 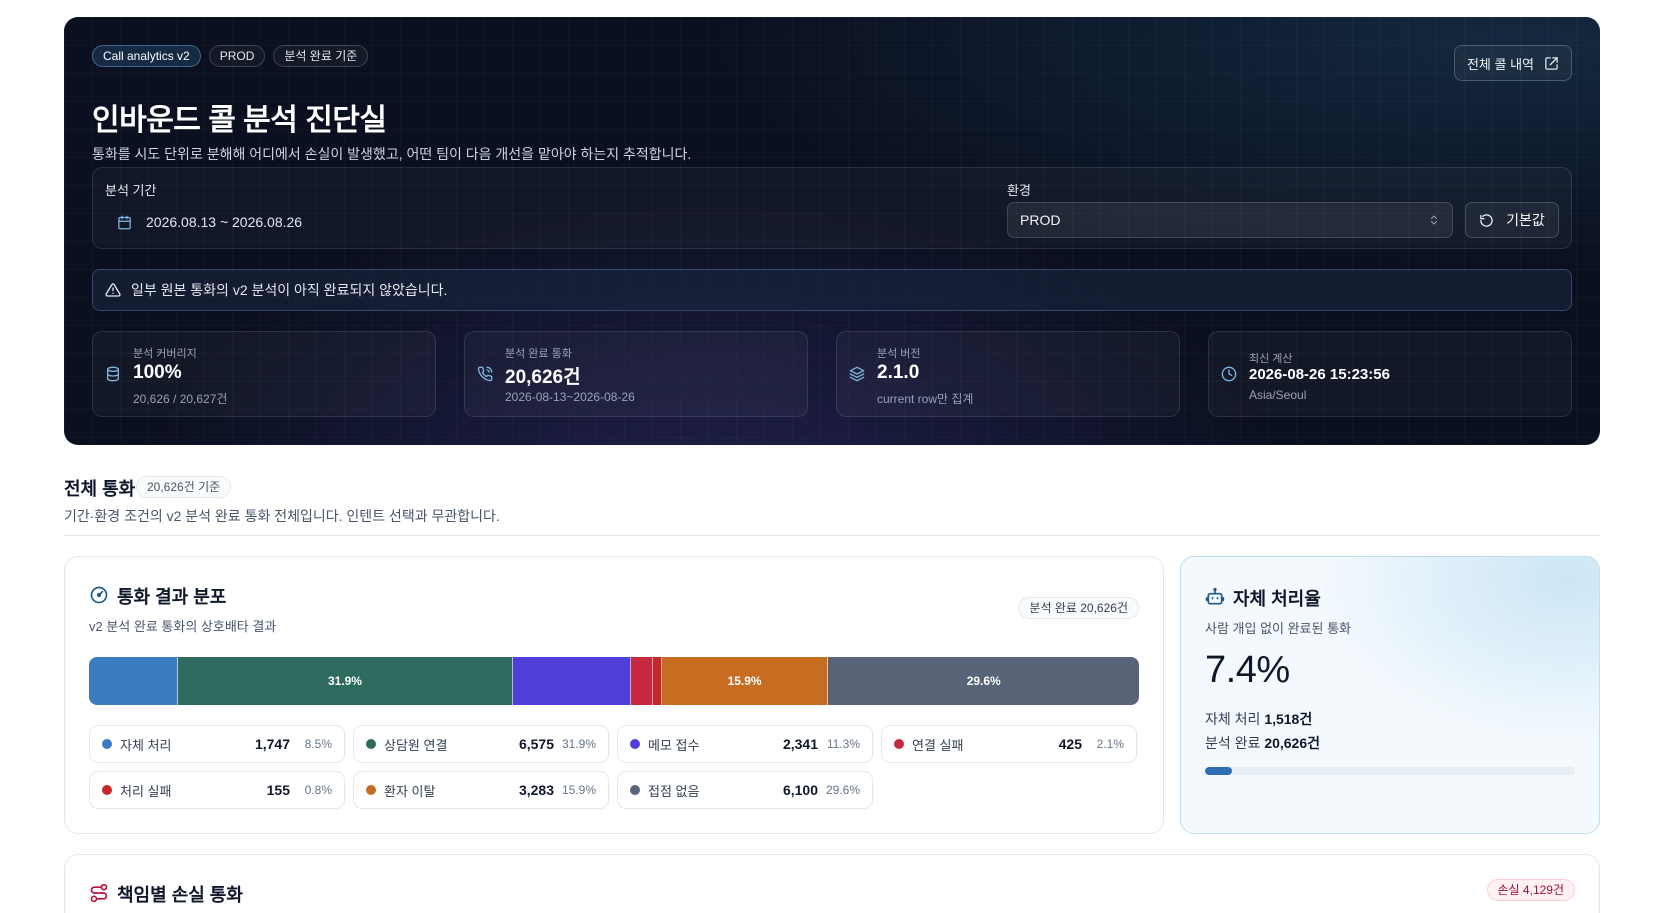 I want to click on stat-label: 분석 커버리지, so click(x=165, y=354).